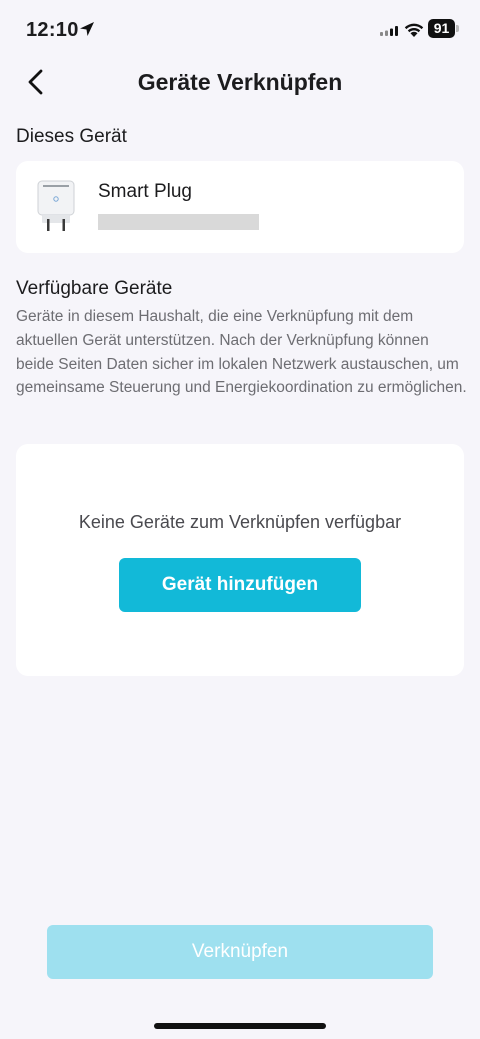  I want to click on device-card: Smart Plug, so click(240, 207).